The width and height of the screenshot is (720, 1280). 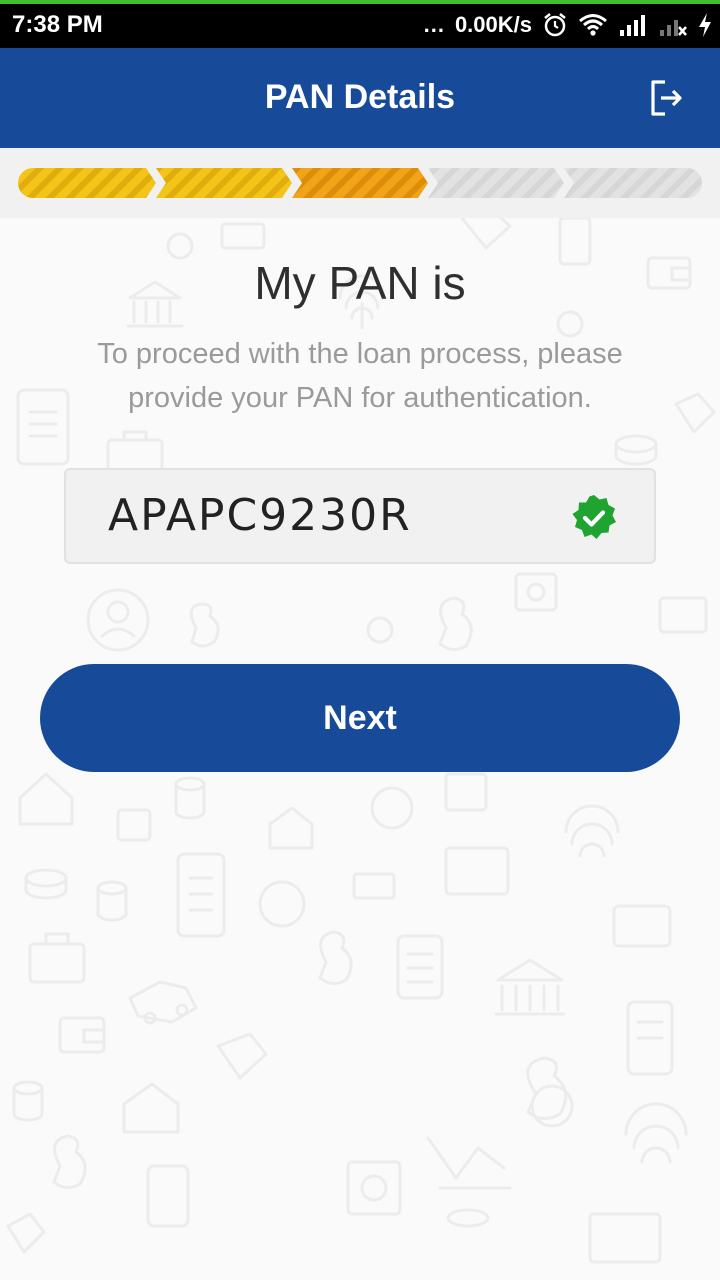 What do you see at coordinates (57, 24) in the screenshot?
I see `status-time: 7:38 PM` at bounding box center [57, 24].